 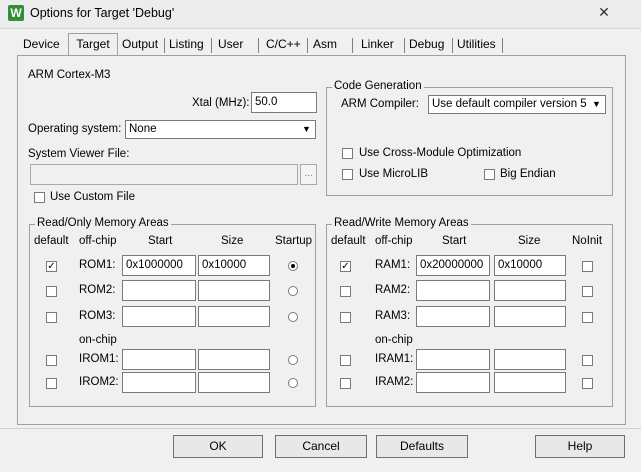 What do you see at coordinates (393, 290) in the screenshot?
I see `memory-area-name: RAM2:` at bounding box center [393, 290].